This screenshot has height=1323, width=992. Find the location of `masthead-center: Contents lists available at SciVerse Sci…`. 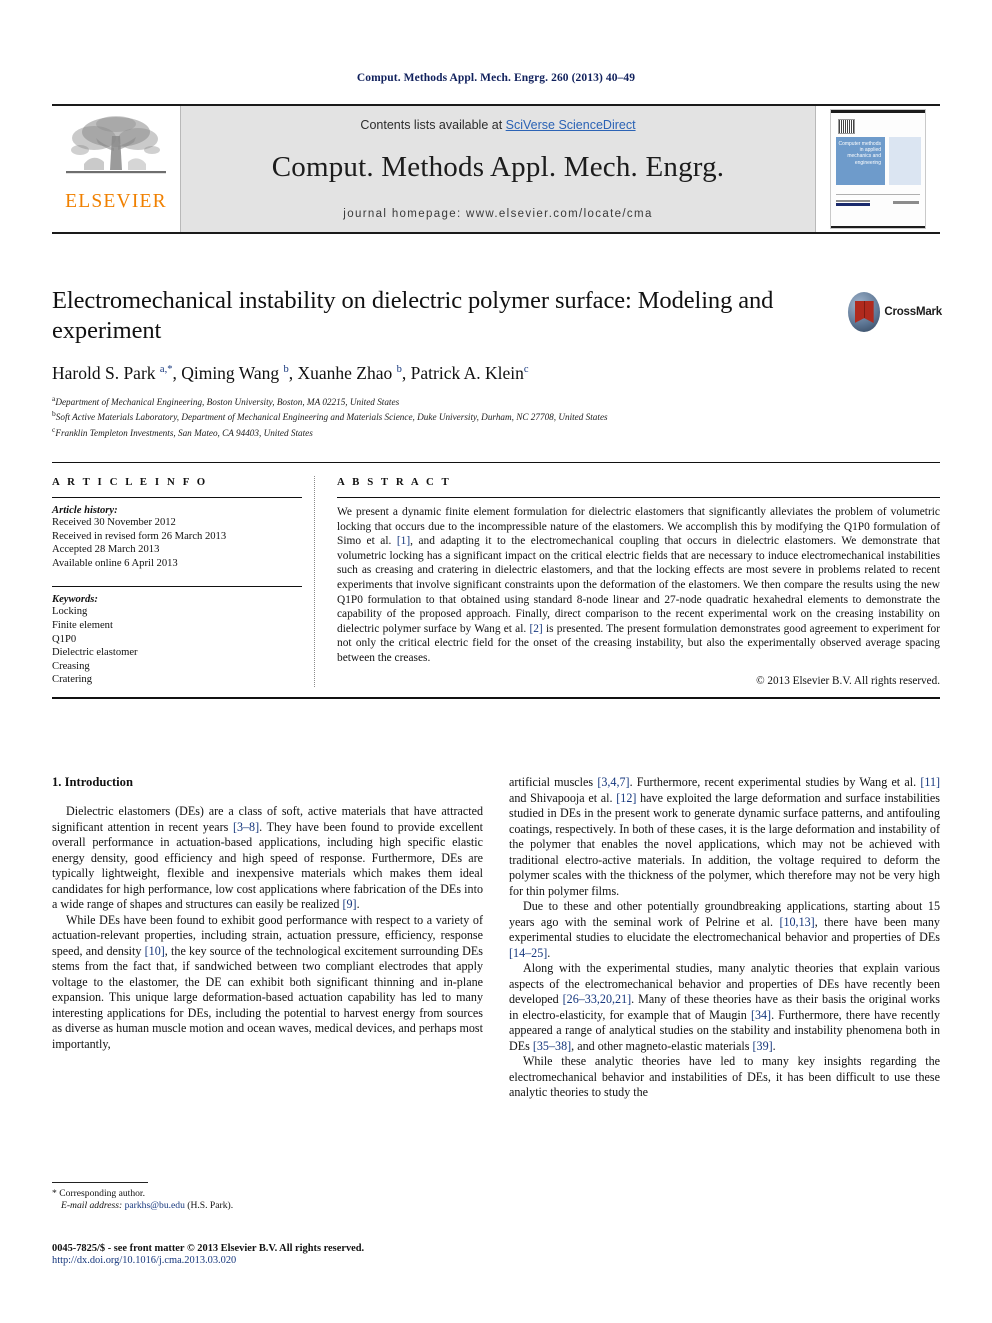

masthead-center: Contents lists available at SciVerse Sci… is located at coordinates (498, 169).